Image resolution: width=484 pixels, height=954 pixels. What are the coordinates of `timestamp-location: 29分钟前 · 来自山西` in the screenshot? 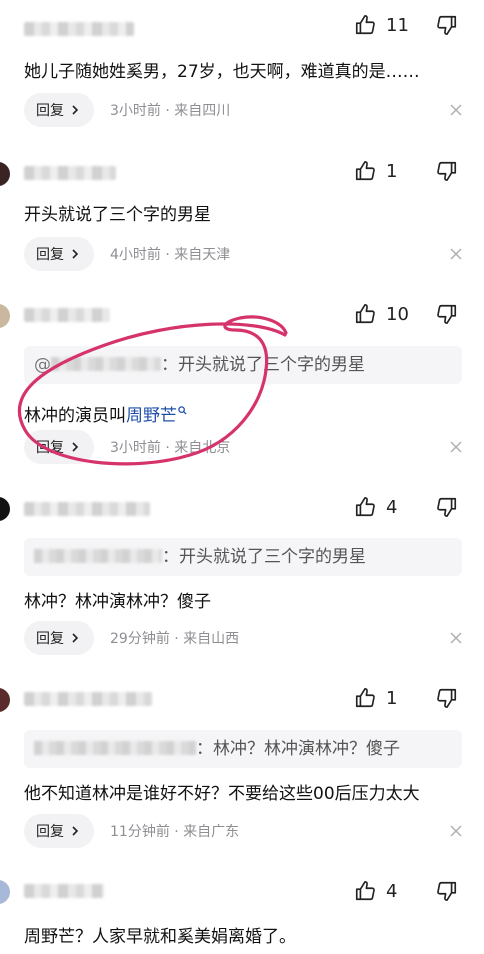 It's located at (175, 639).